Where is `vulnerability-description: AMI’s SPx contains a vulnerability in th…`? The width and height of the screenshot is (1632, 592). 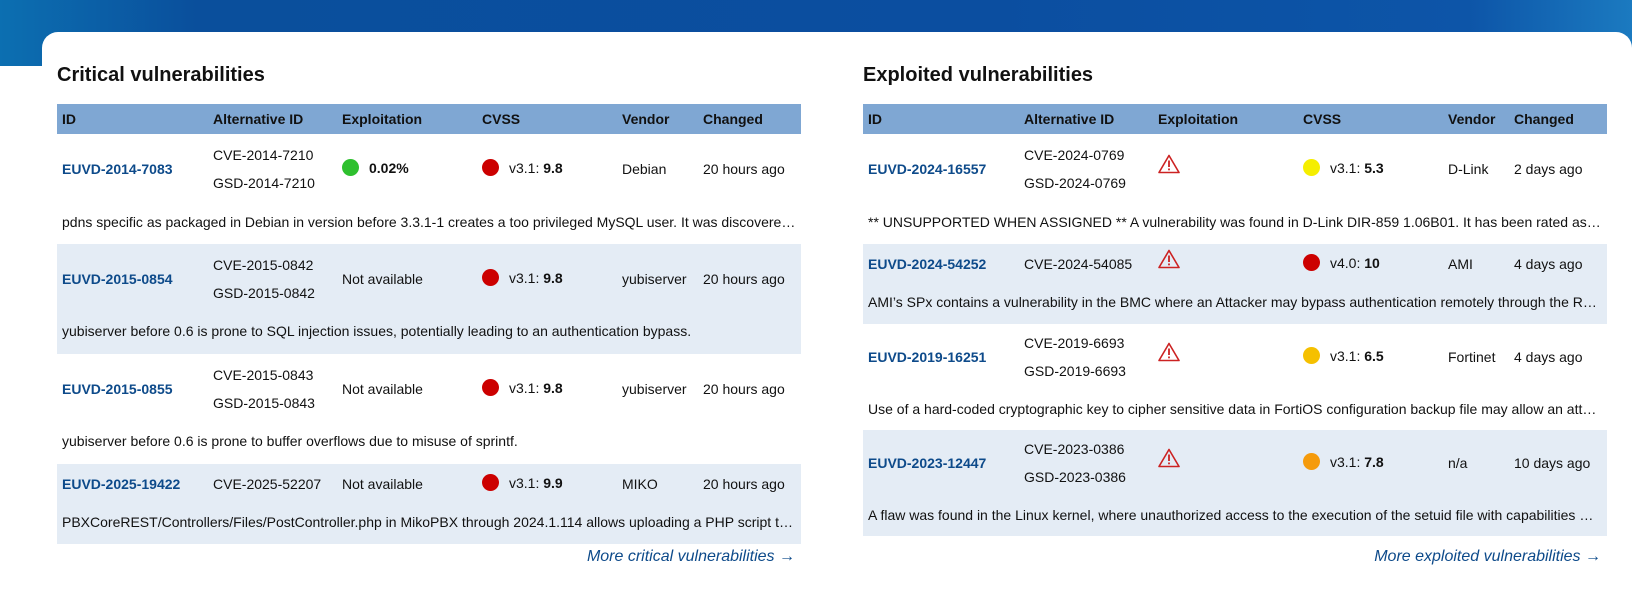
vulnerability-description: AMI’s SPx contains a vulnerability in th… is located at coordinates (1235, 302).